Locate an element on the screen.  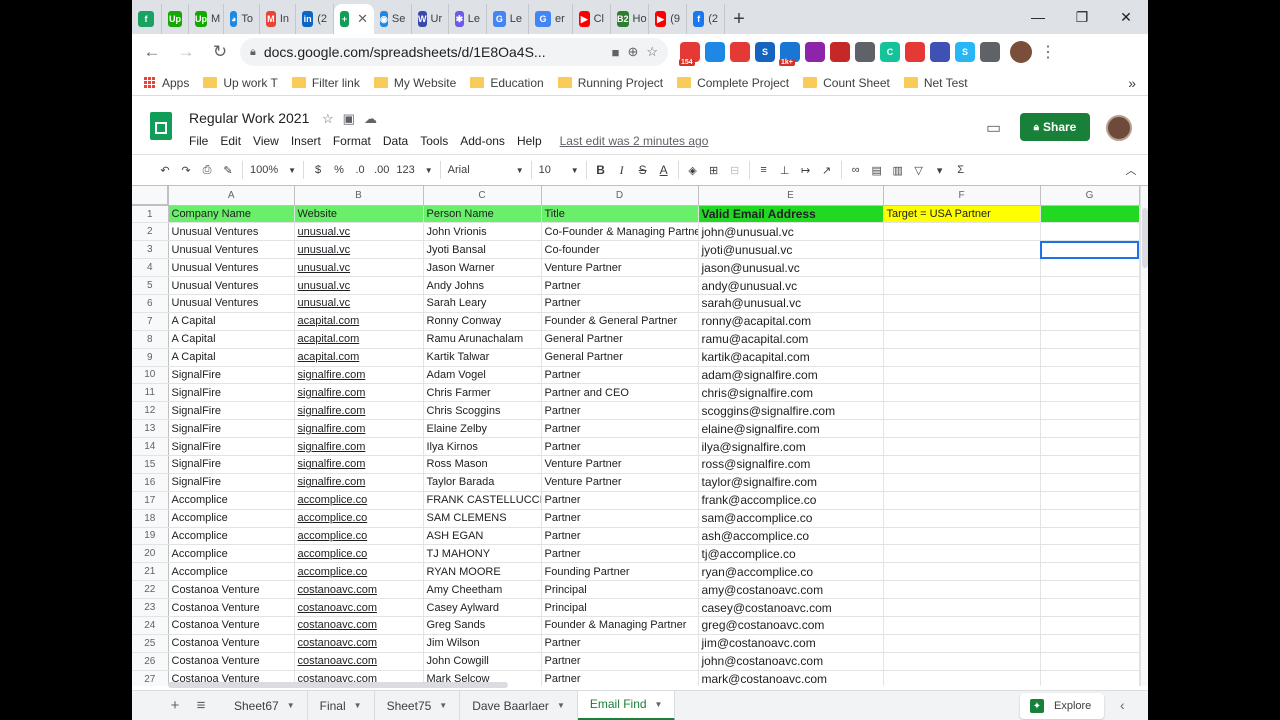
ext-1-icon: 154 is located at coordinates (689, 54).